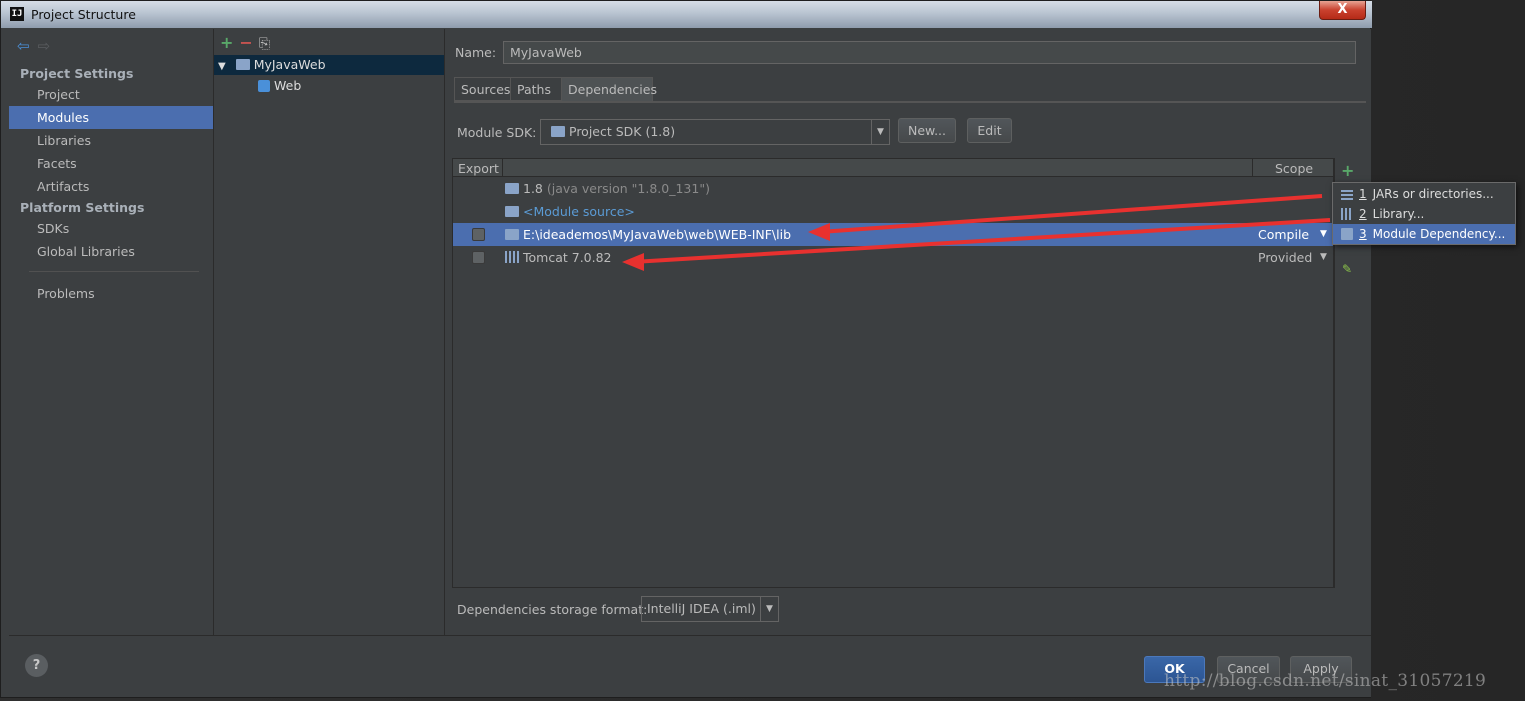 This screenshot has height=701, width=1525. I want to click on remove-module-icon: −, so click(245, 42).